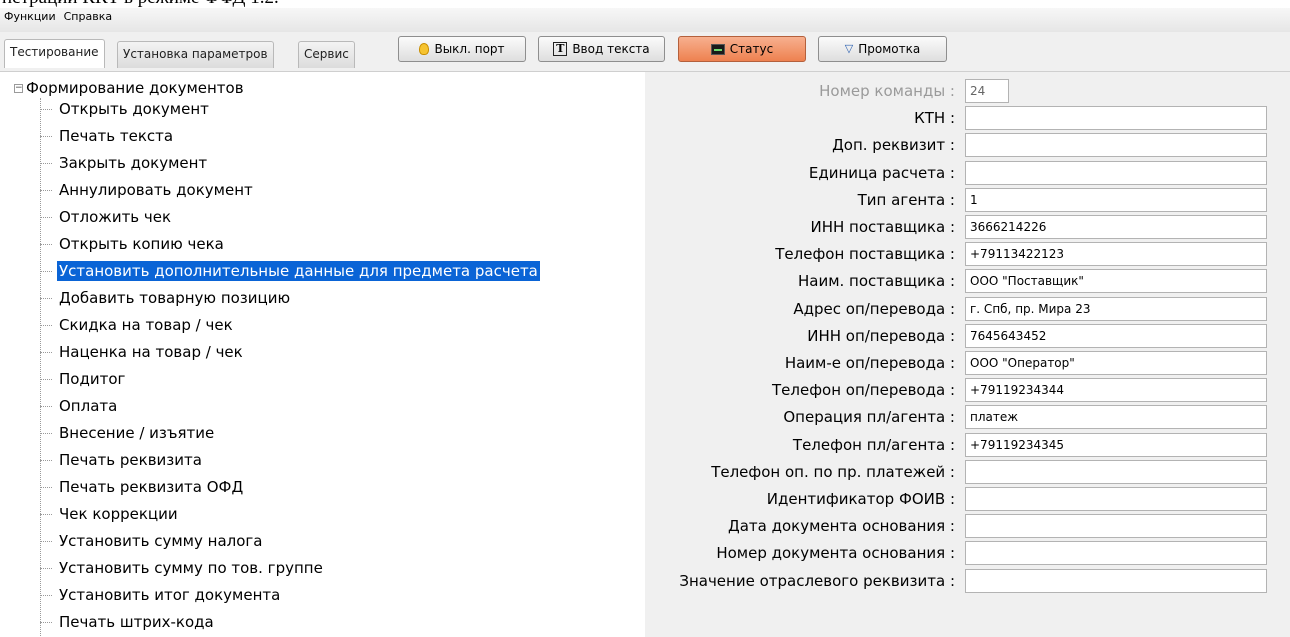 Image resolution: width=1290 pixels, height=637 pixels. What do you see at coordinates (841, 526) in the screenshot?
I see `field-label: Дата документа основания :` at bounding box center [841, 526].